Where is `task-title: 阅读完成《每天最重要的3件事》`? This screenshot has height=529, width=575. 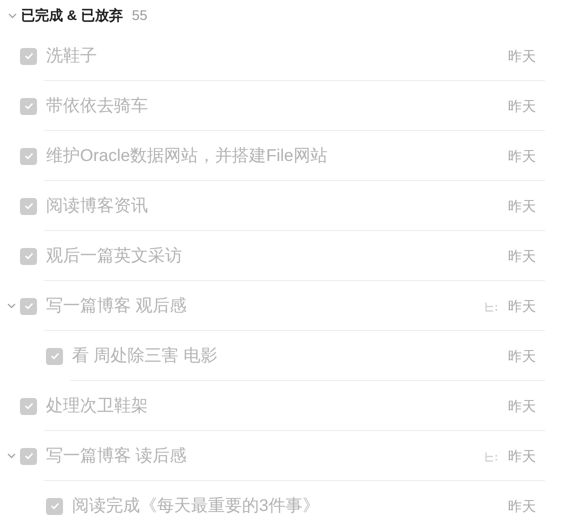
task-title: 阅读完成《每天最重要的3件事》 is located at coordinates (196, 506).